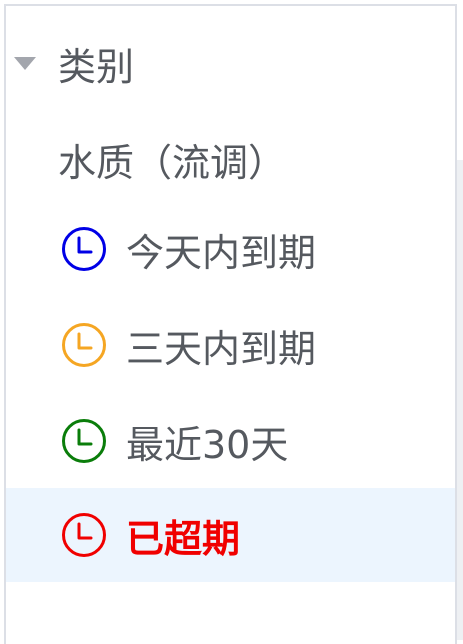 The image size is (463, 644). I want to click on scrollbar-track, so click(460, 400).